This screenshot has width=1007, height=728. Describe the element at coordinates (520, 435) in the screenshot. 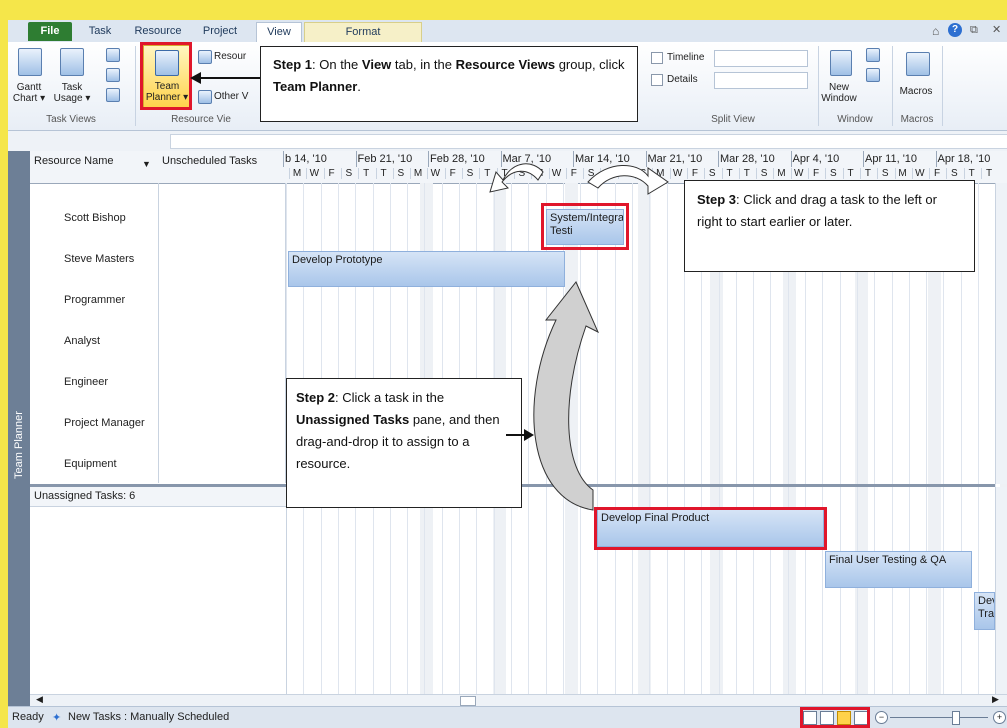

I see `step2-arrow` at that location.